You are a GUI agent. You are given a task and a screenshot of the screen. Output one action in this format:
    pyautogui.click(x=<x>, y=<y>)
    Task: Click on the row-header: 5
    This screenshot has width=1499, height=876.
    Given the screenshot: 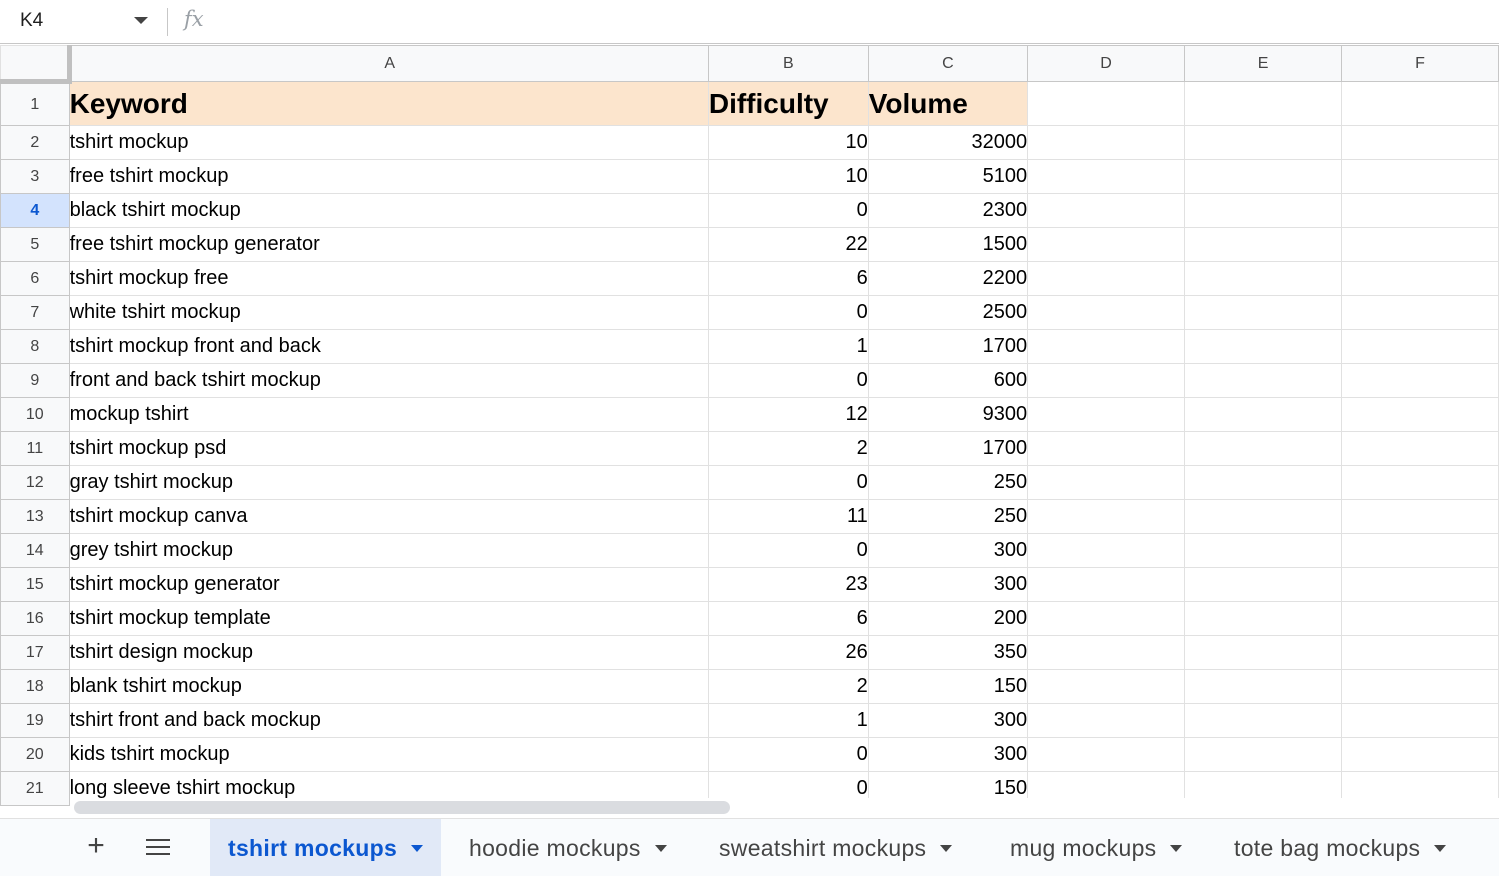 What is the action you would take?
    pyautogui.click(x=35, y=244)
    